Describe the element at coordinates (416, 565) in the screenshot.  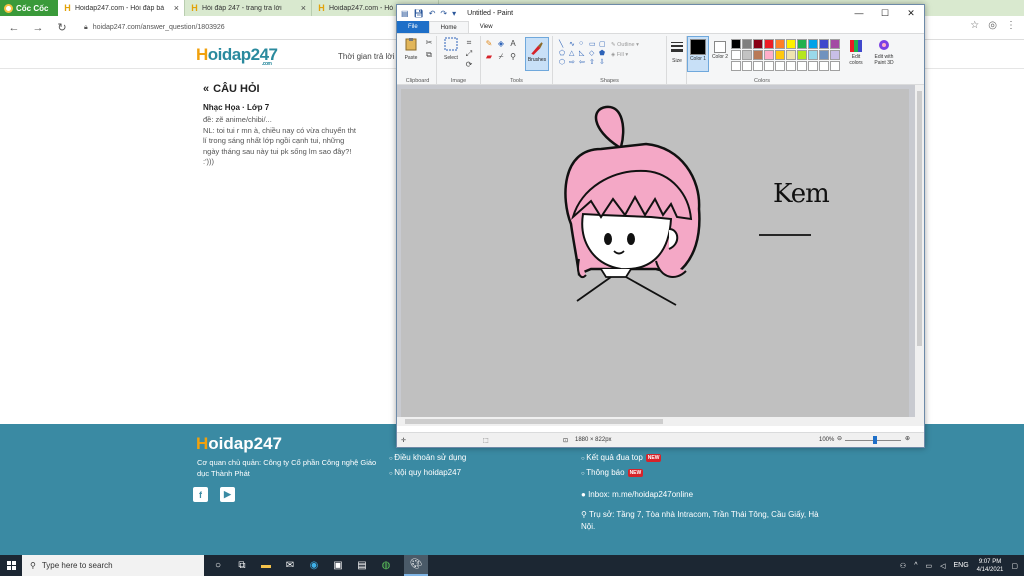
I see `paint-taskbar-icon: 🎨︎` at that location.